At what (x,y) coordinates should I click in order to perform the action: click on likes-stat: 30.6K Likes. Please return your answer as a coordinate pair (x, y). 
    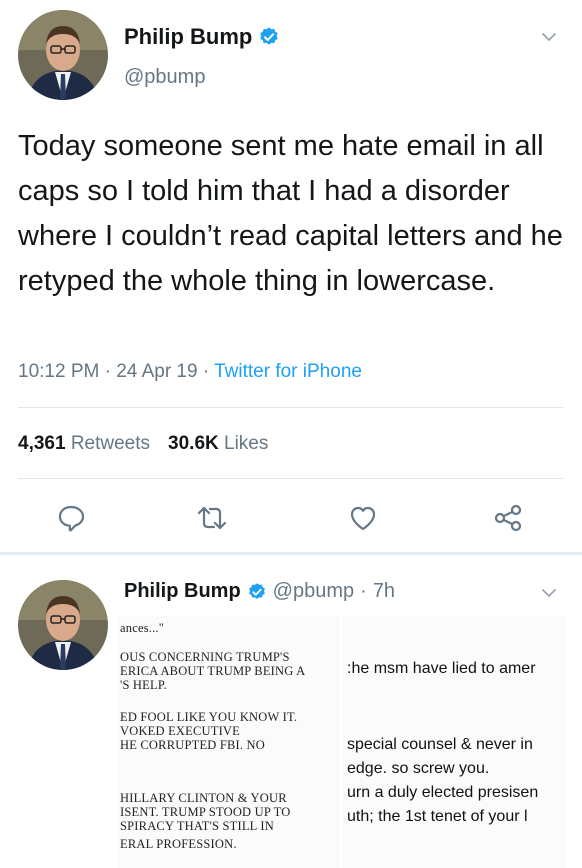
    Looking at the image, I should click on (218, 443).